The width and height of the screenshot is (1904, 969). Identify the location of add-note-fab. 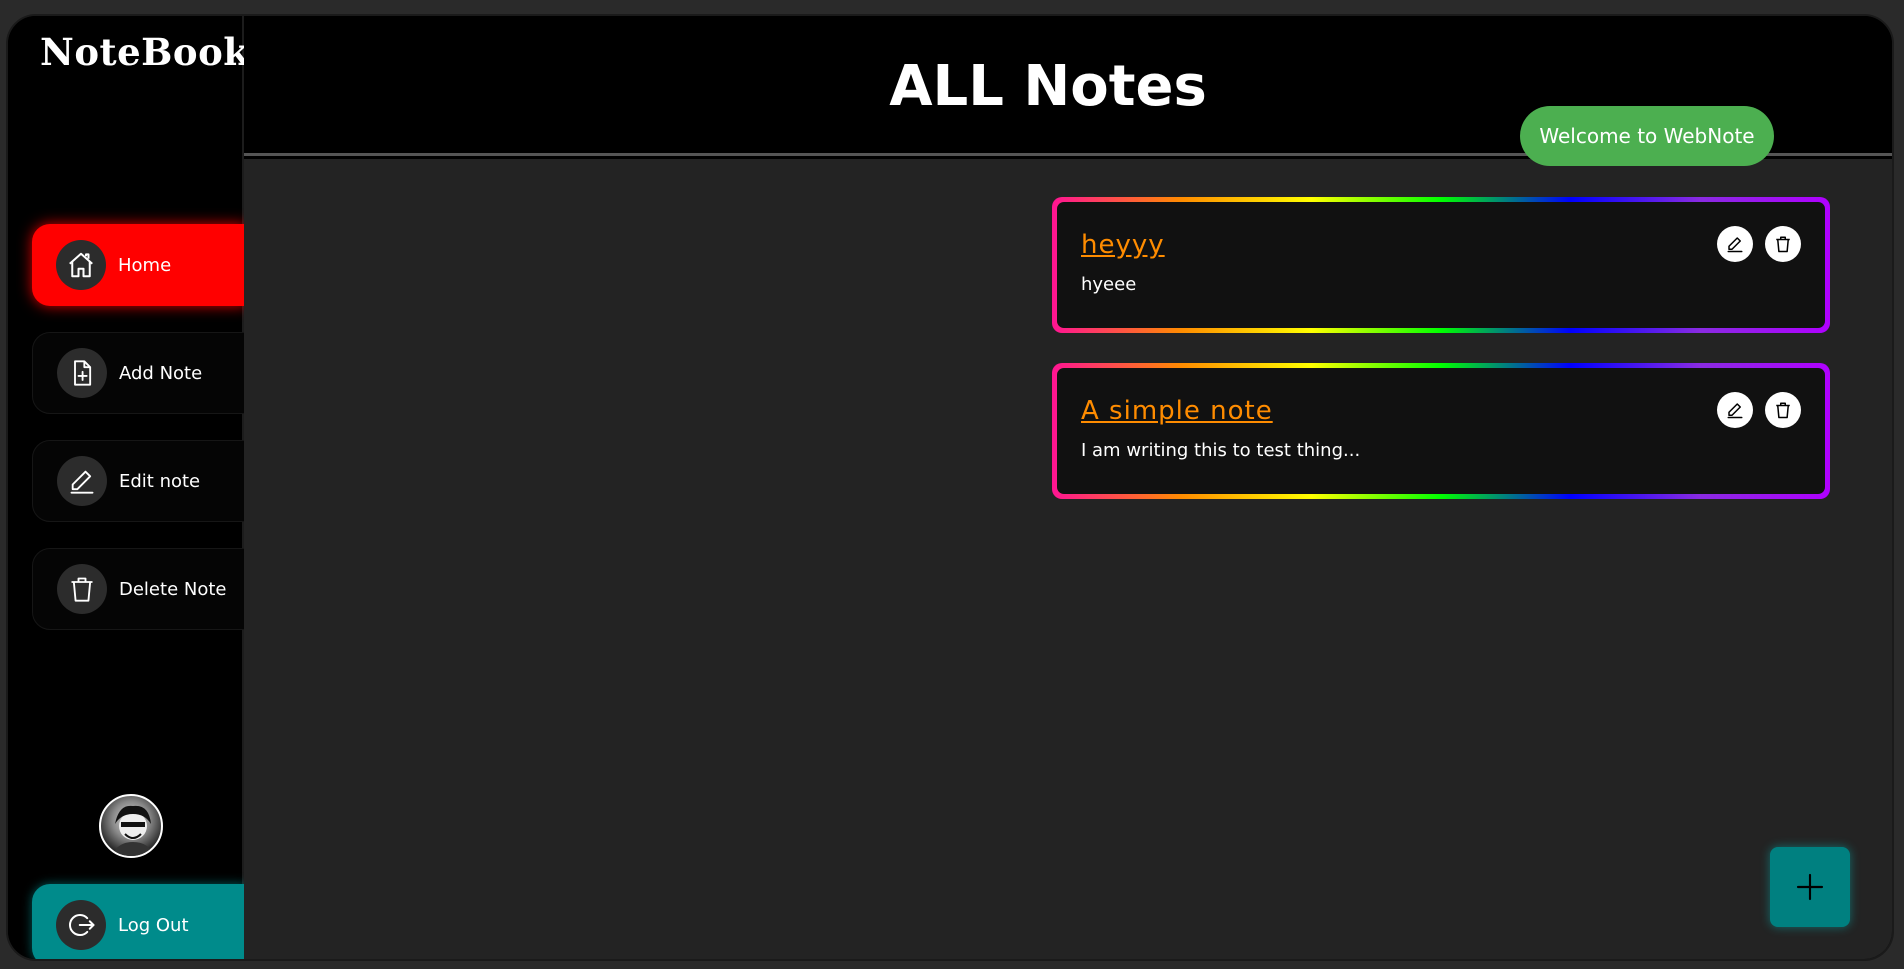
(1810, 887).